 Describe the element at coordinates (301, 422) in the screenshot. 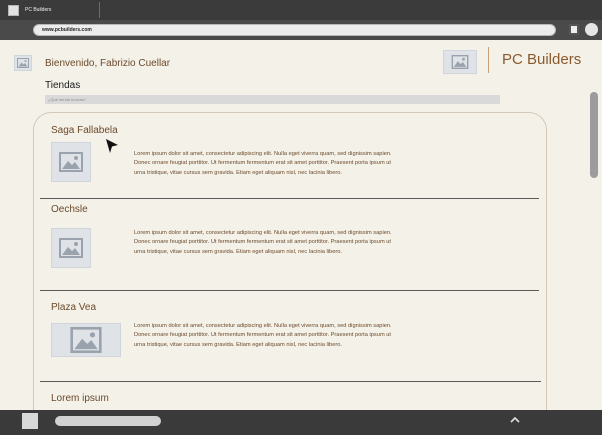

I see `taskbar` at that location.